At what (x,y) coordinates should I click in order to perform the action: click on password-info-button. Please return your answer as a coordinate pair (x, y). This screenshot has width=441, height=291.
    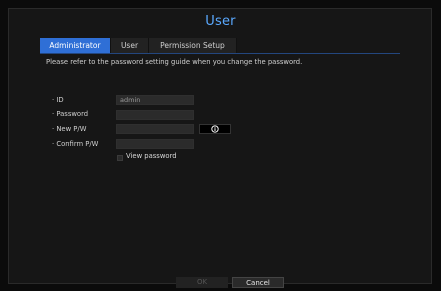
    Looking at the image, I should click on (215, 129).